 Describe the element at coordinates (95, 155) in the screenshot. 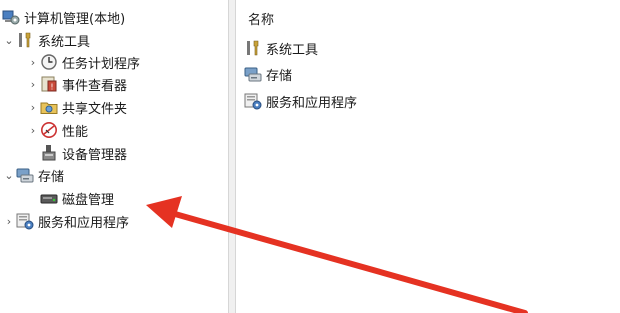

I see `tree-item-label: 设备管理器` at that location.